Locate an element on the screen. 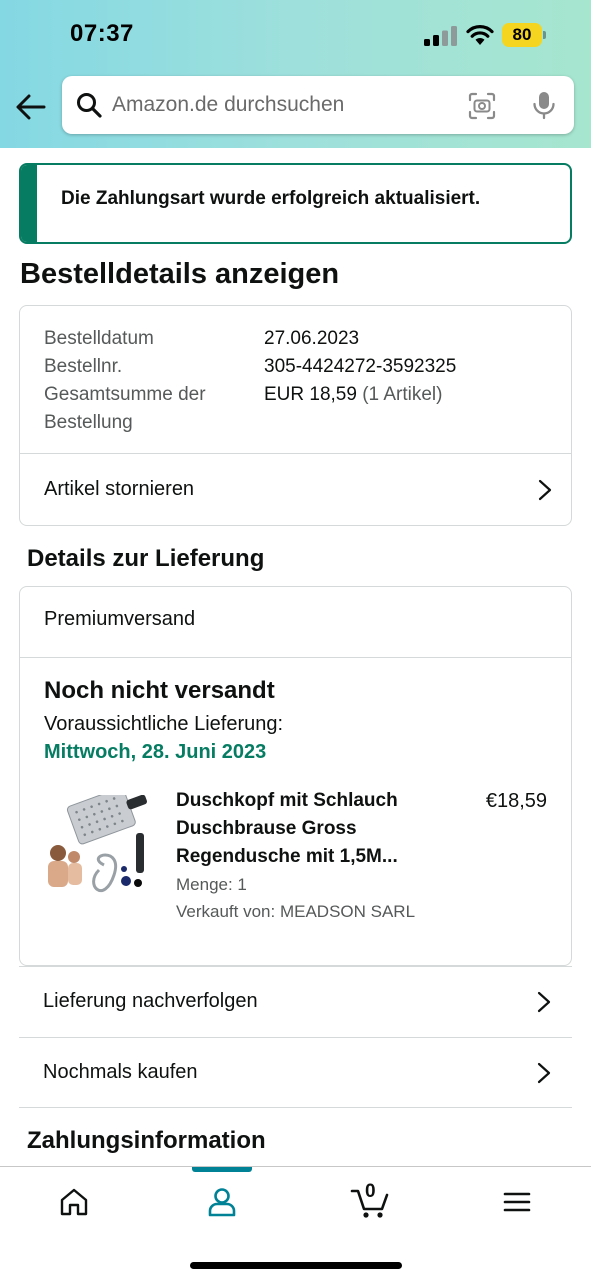 This screenshot has height=1280, width=591. tab-account is located at coordinates (222, 1202).